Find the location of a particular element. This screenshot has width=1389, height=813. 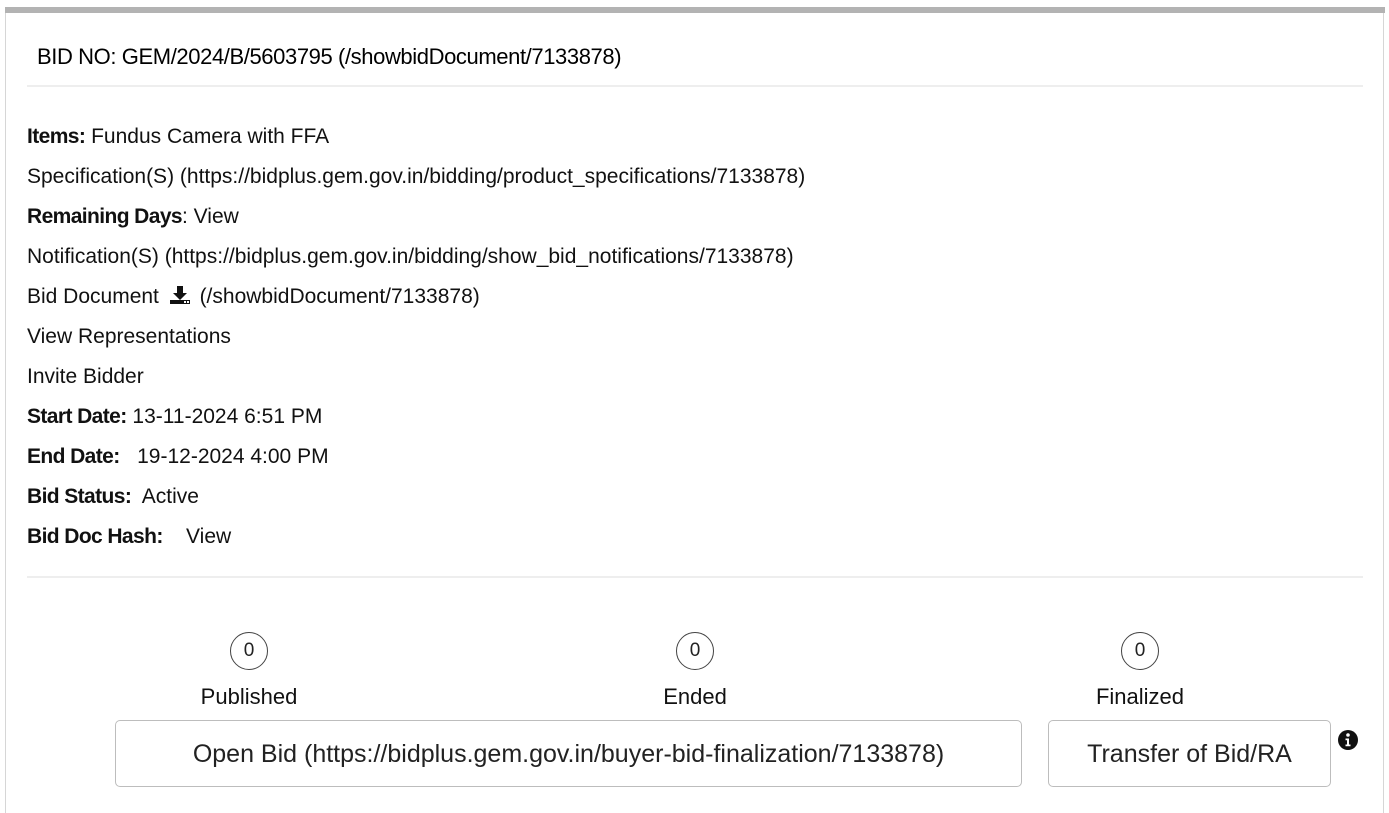

published-stat: 0 Published is located at coordinates (249, 671).